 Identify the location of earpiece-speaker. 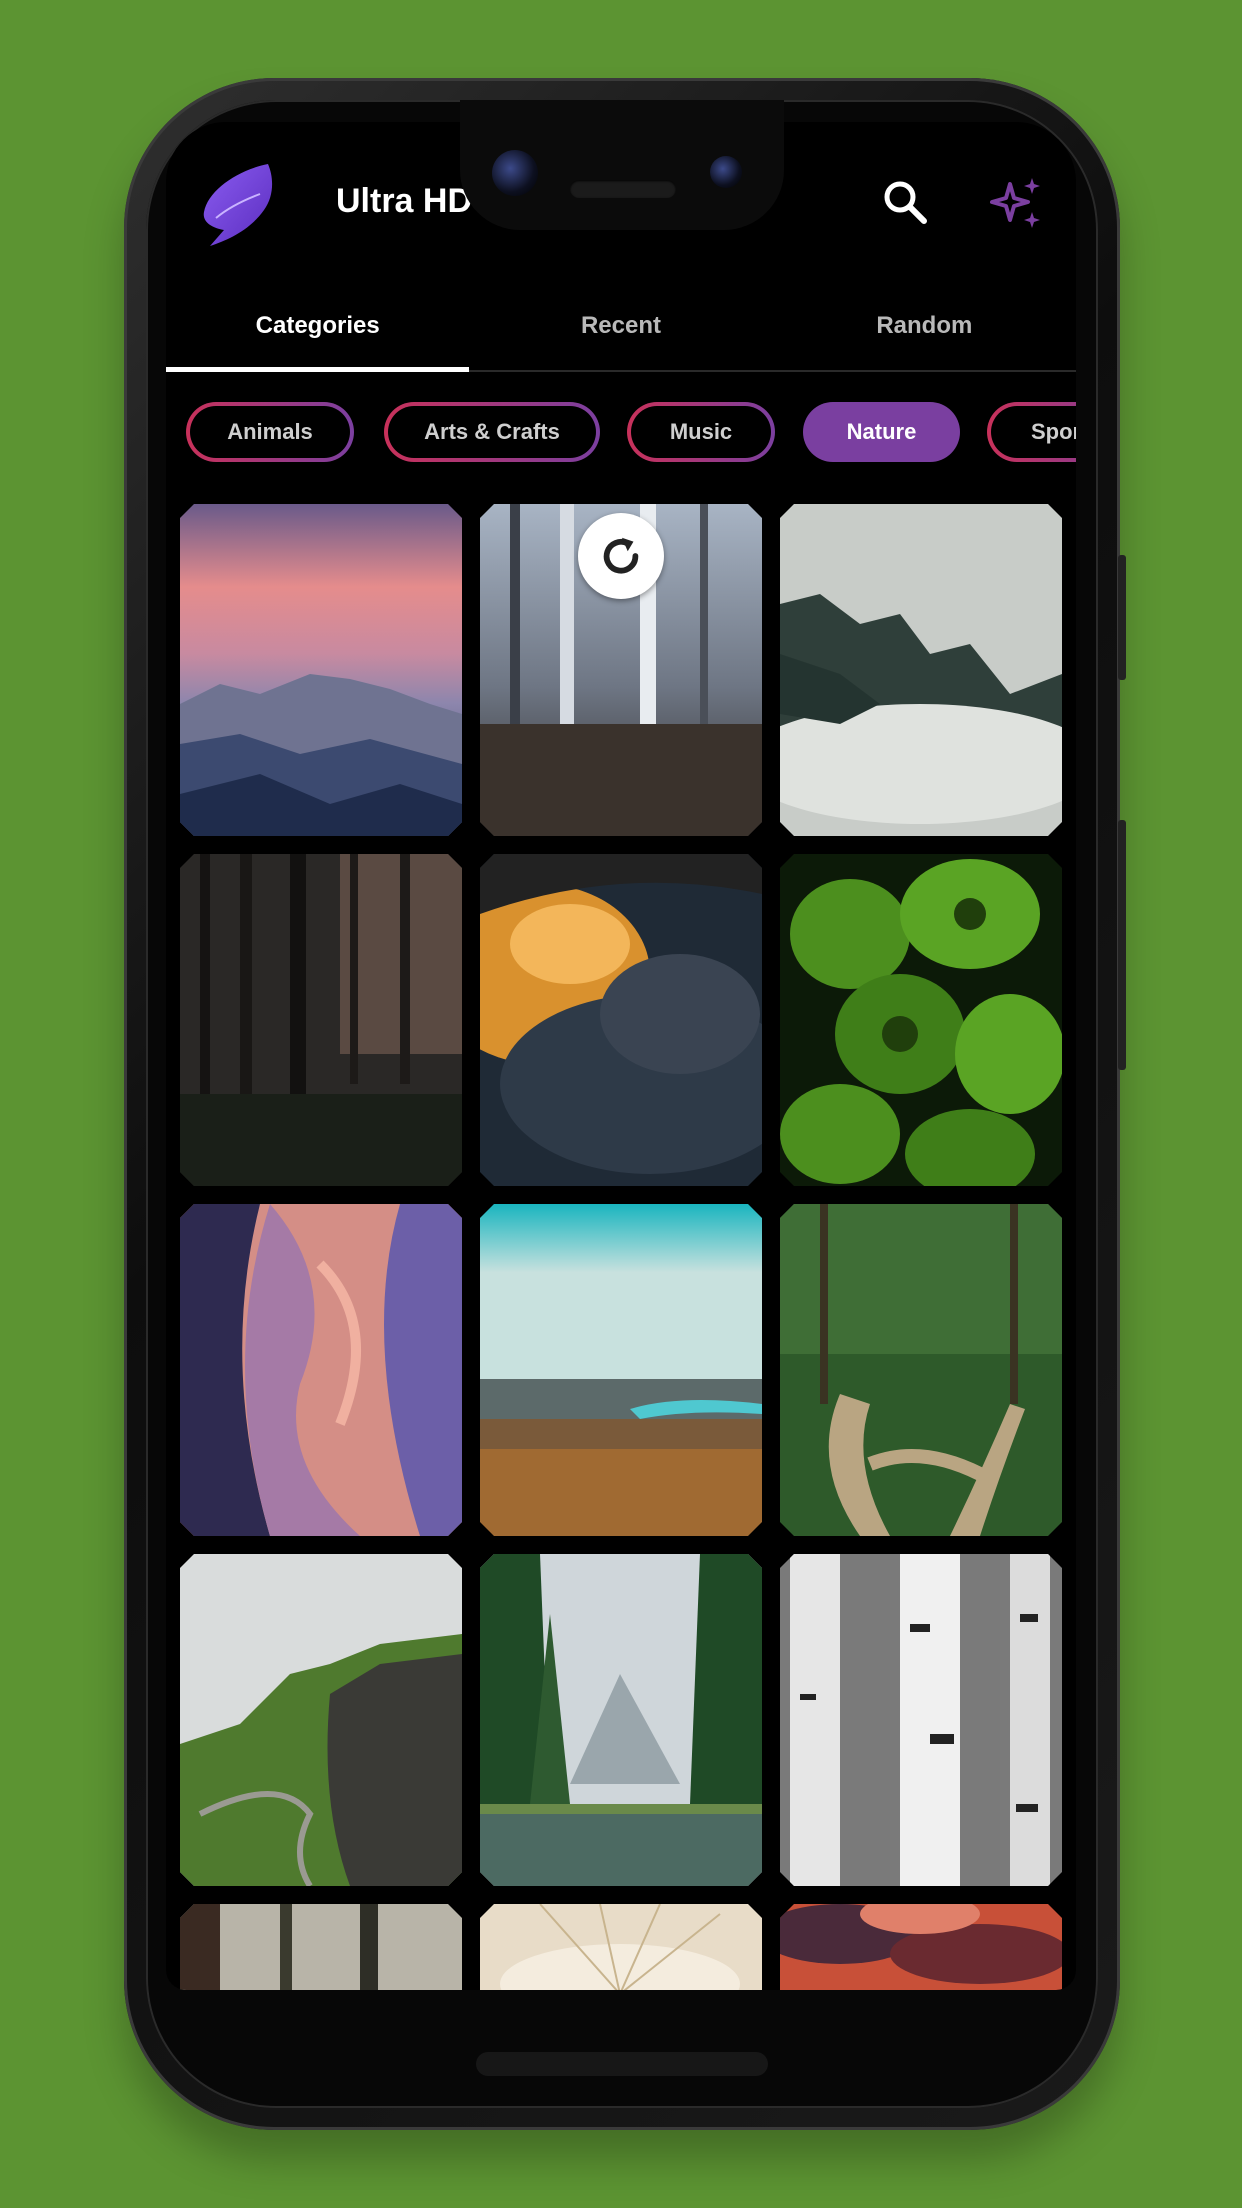
(623, 189).